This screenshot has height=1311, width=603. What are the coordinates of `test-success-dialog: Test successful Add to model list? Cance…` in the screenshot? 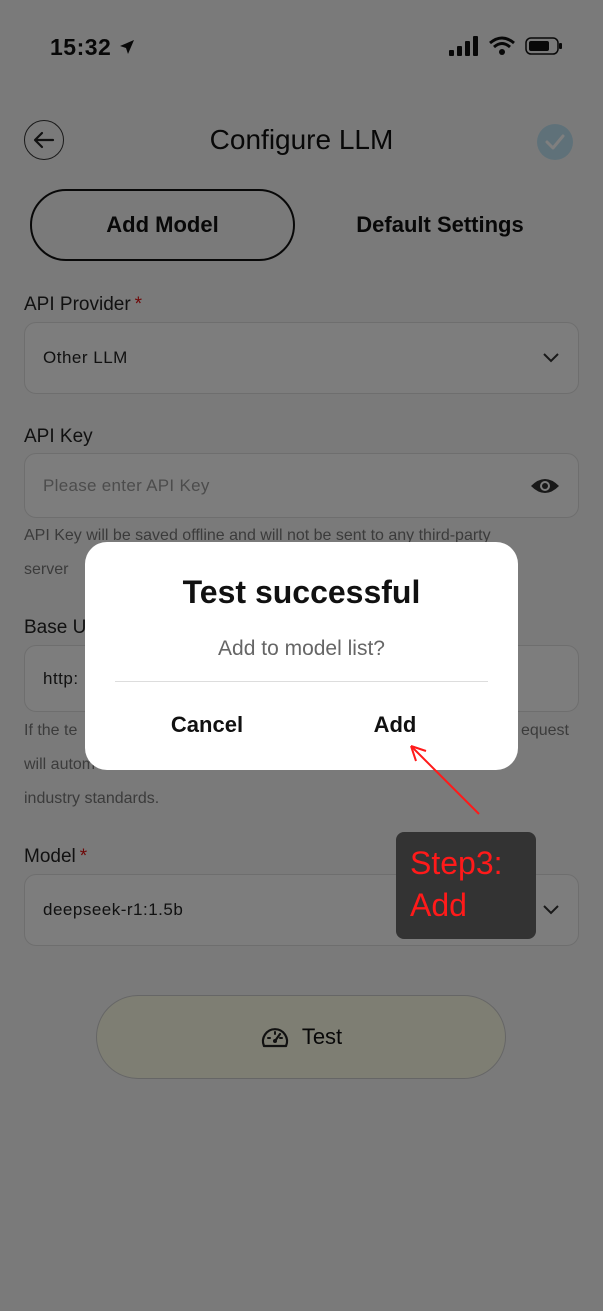 It's located at (301, 656).